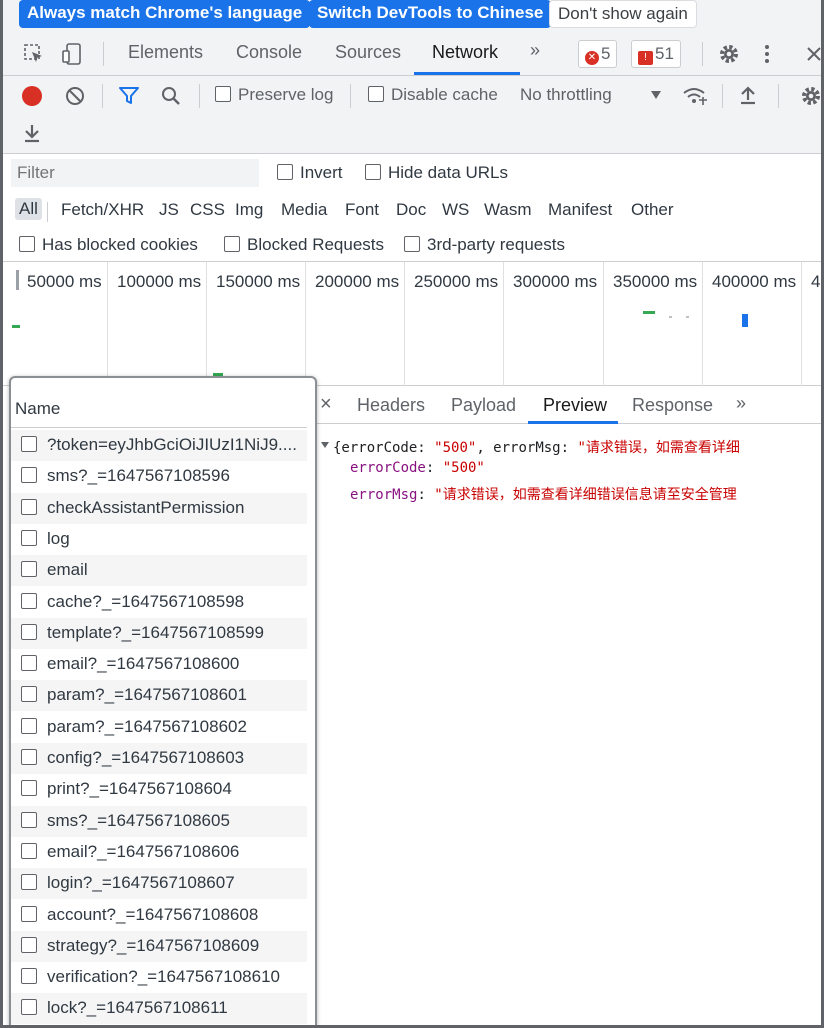  What do you see at coordinates (159, 915) in the screenshot?
I see `request-row: account?_=1647567108608` at bounding box center [159, 915].